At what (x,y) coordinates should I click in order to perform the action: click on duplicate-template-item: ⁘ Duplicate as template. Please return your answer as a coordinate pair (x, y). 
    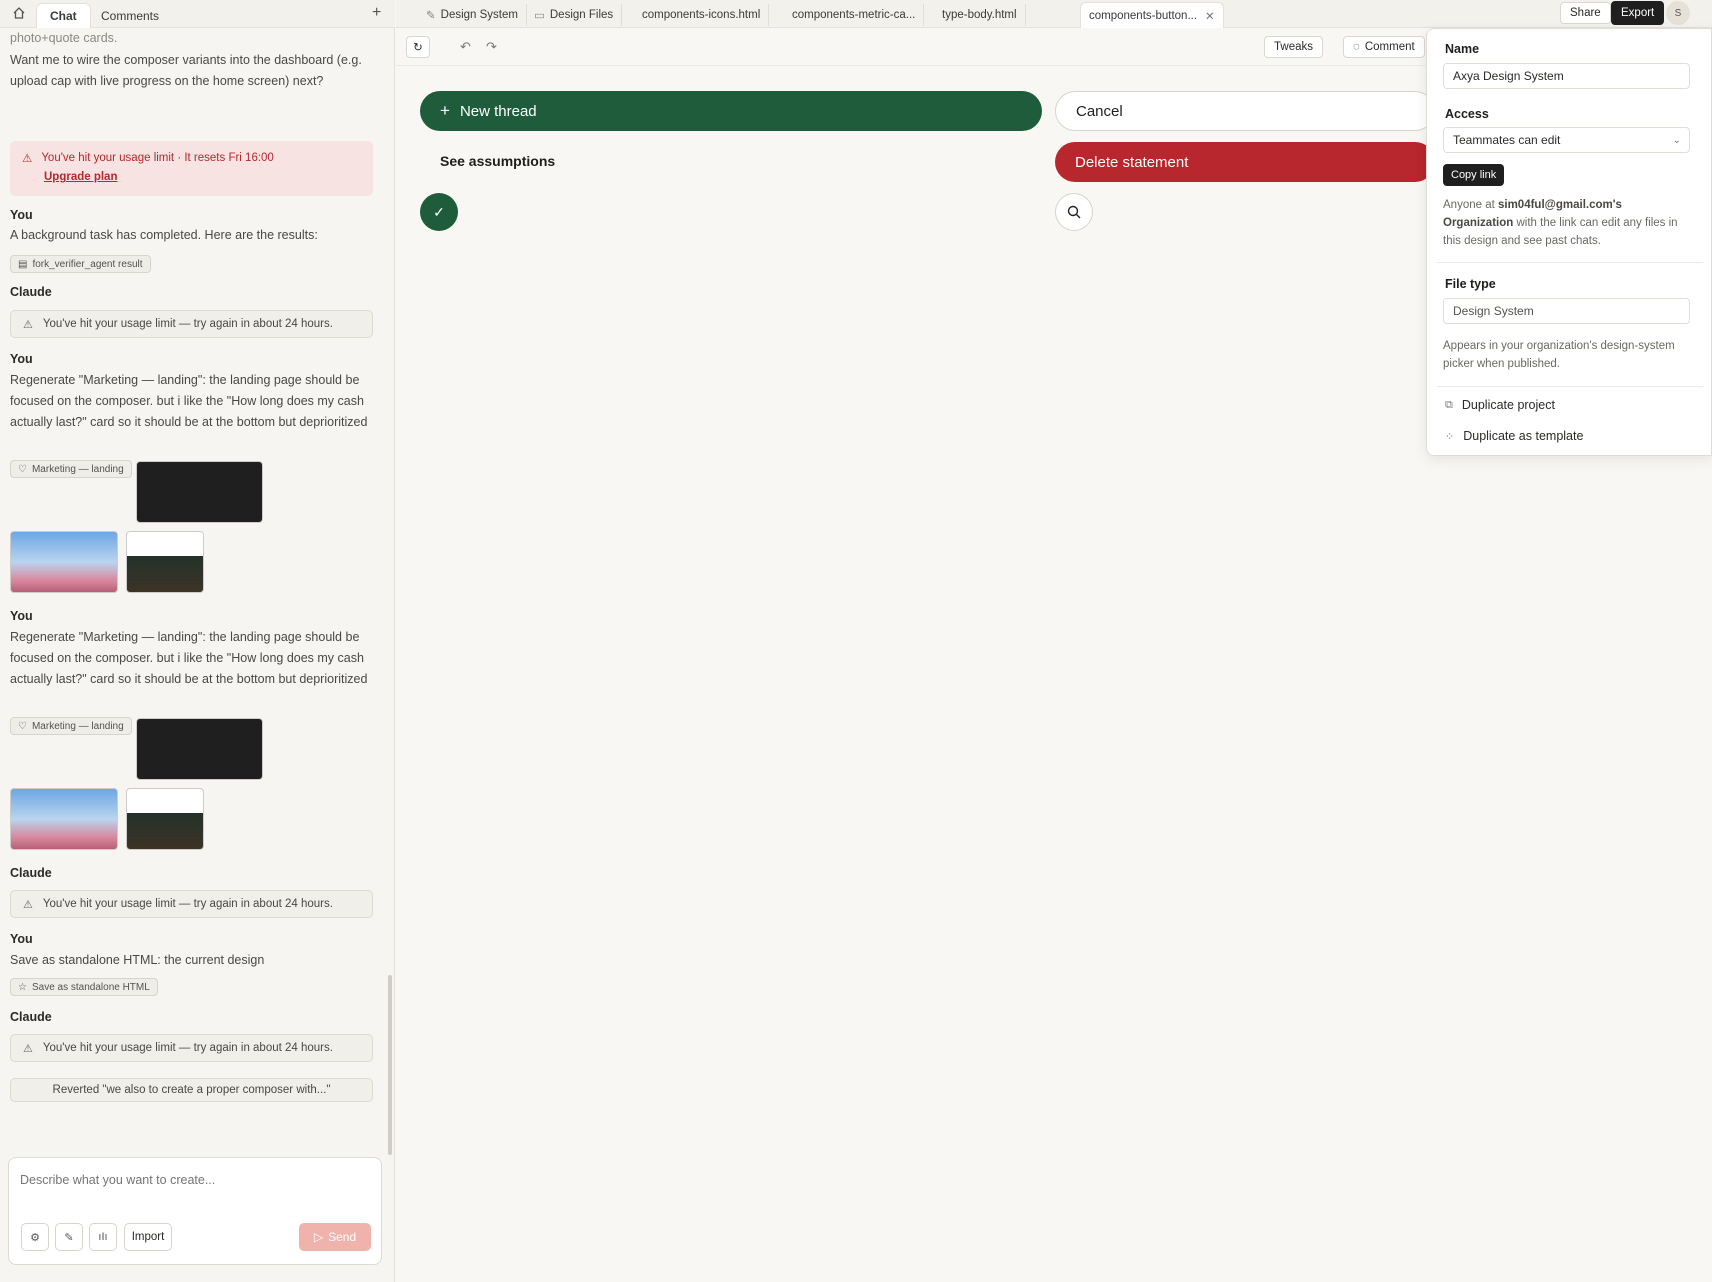
    Looking at the image, I should click on (1514, 436).